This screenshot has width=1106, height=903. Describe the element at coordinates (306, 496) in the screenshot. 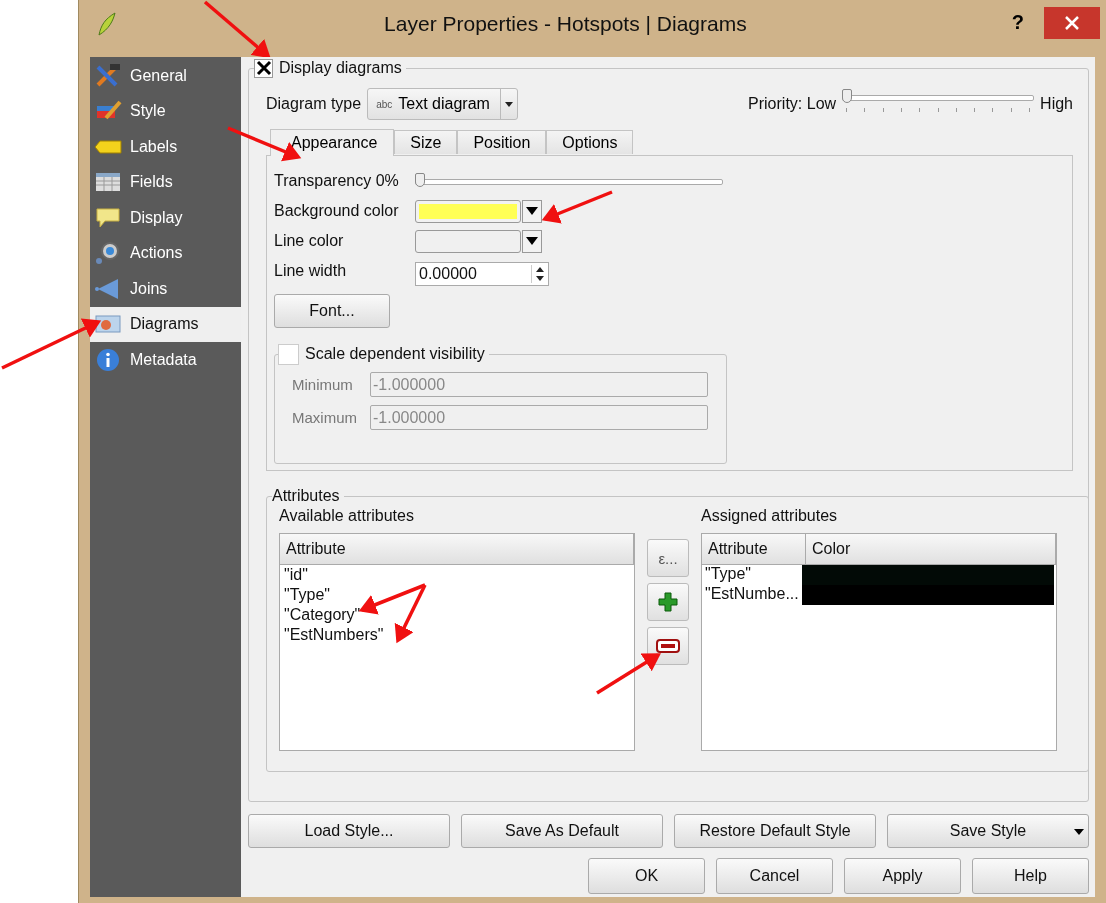

I see `group-title: Attributes` at that location.